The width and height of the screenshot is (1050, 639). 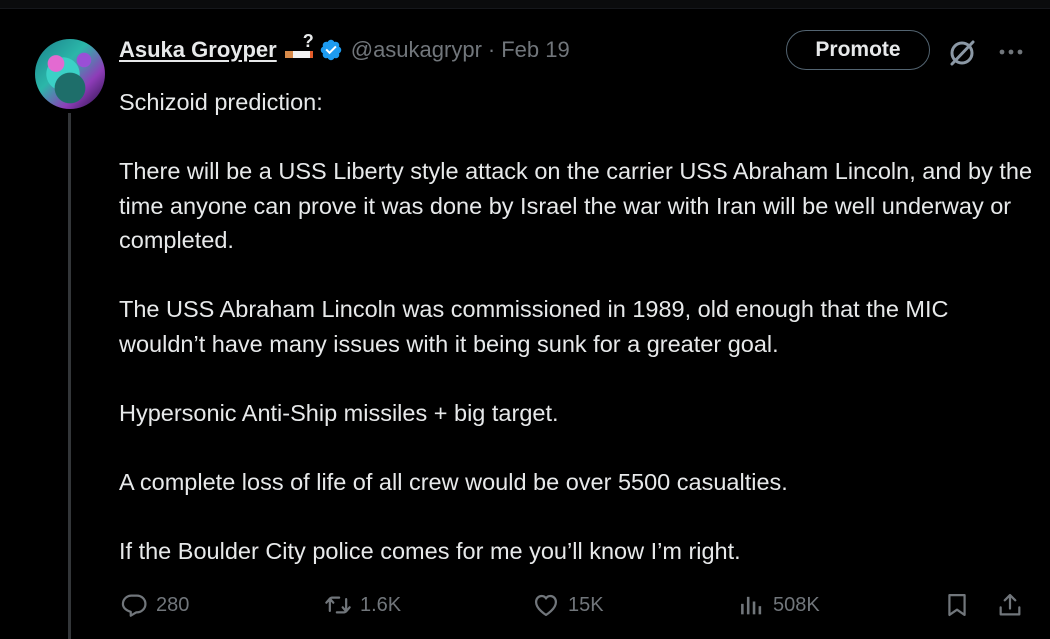 What do you see at coordinates (416, 50) in the screenshot?
I see `handle: @asukagrypr` at bounding box center [416, 50].